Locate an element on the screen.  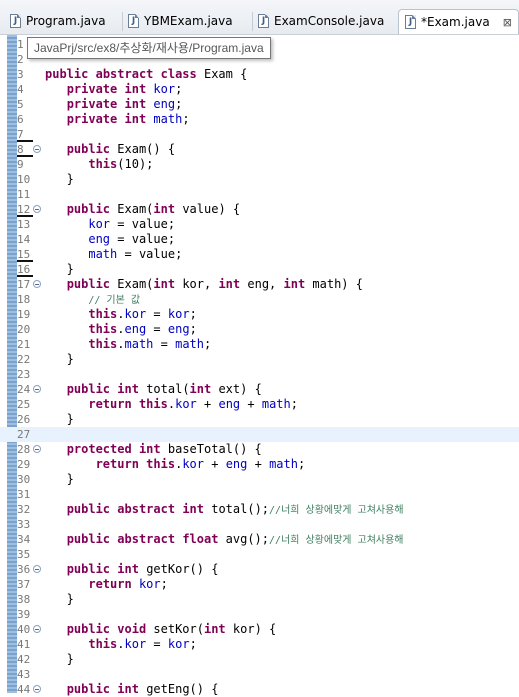
code-line: 22 } is located at coordinates (259, 359).